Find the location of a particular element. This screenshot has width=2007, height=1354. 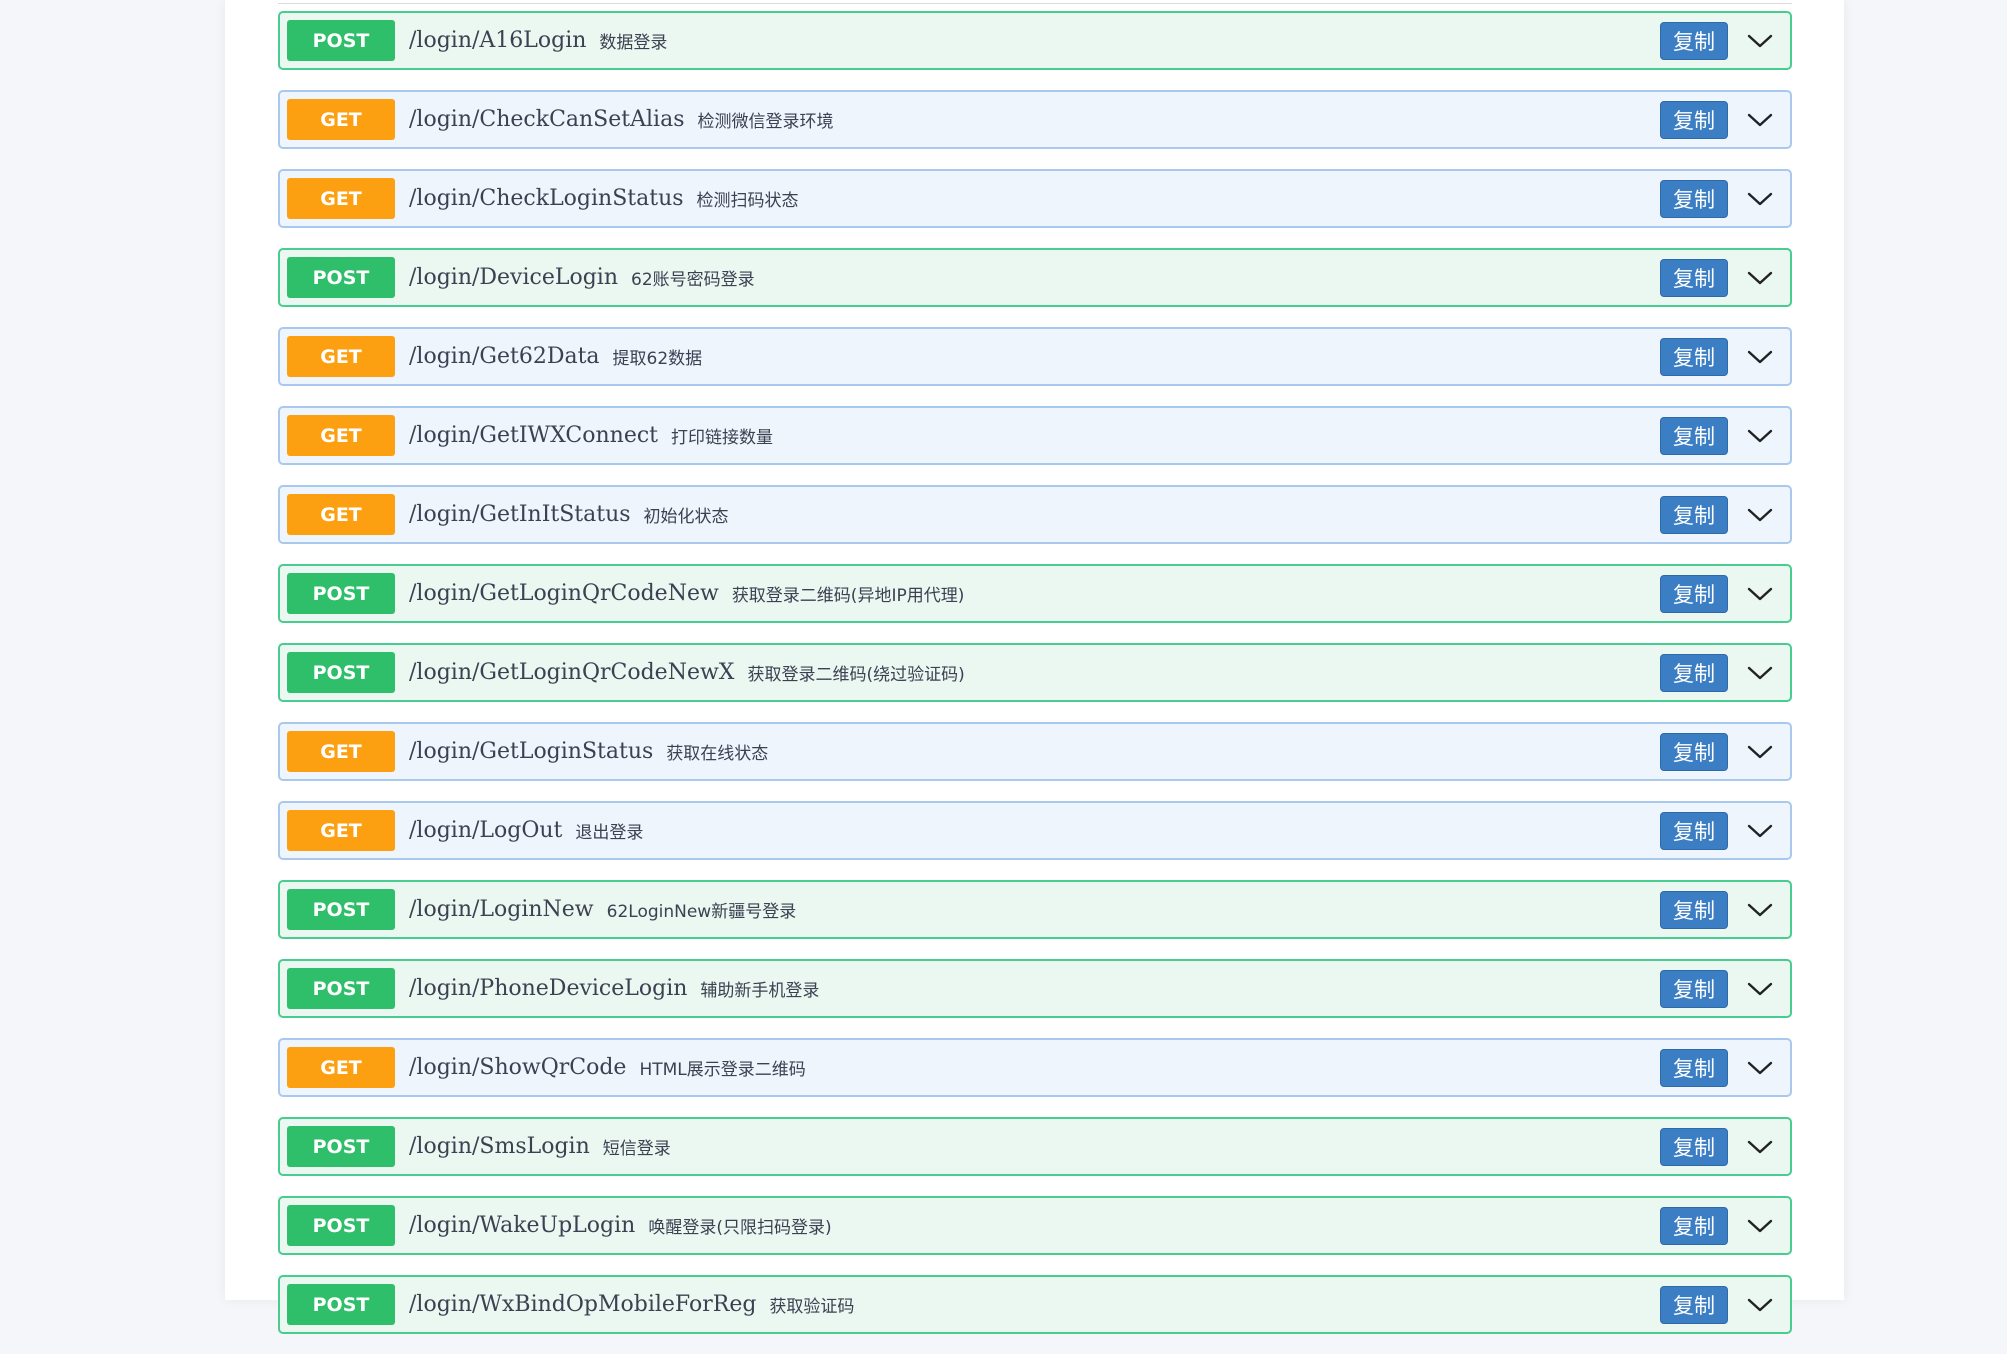

endpoint-path: /login/CheckLoginStatus is located at coordinates (546, 198).